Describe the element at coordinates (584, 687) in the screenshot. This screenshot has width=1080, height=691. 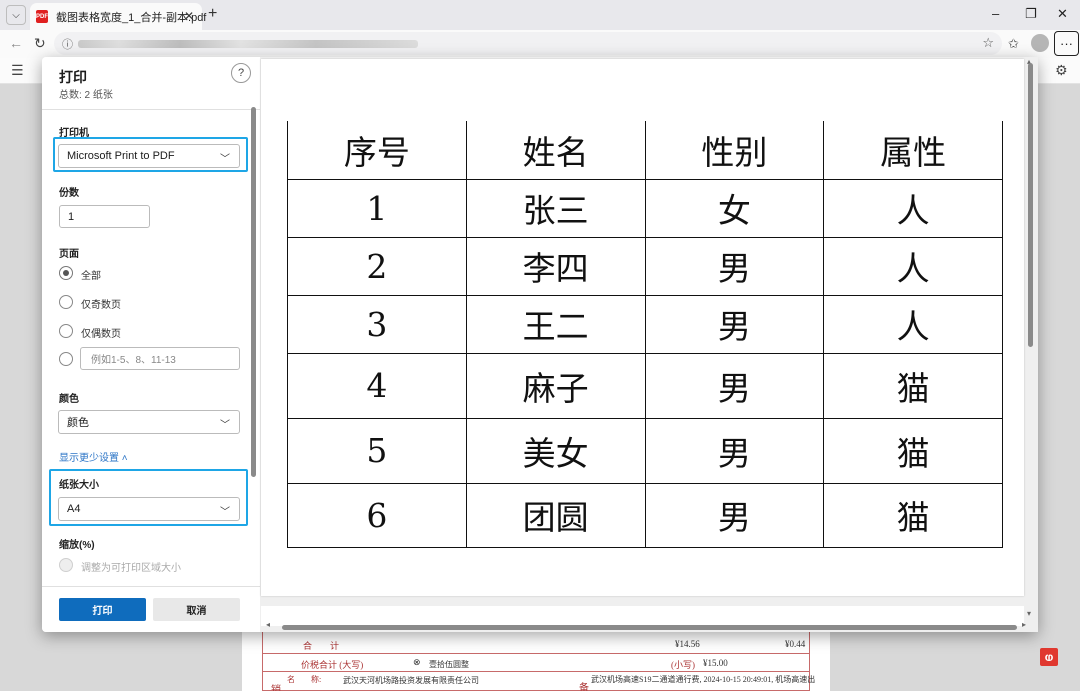
I see `invoice-remark-char: 备` at that location.